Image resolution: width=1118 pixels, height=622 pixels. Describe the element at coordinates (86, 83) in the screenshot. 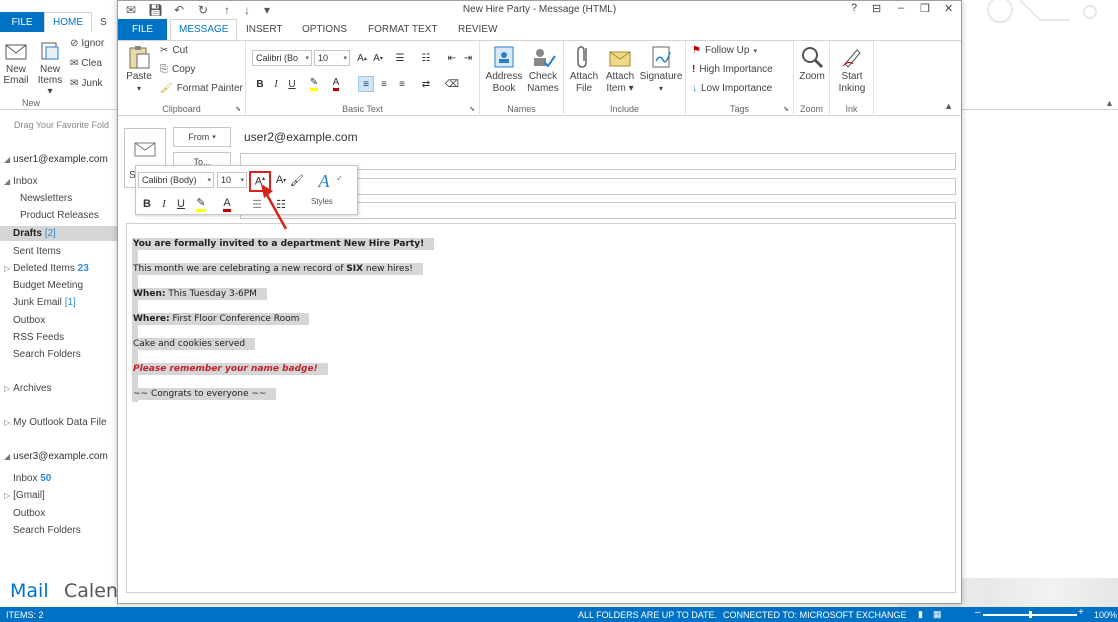

I see `junk-button: ✉ Junk` at that location.